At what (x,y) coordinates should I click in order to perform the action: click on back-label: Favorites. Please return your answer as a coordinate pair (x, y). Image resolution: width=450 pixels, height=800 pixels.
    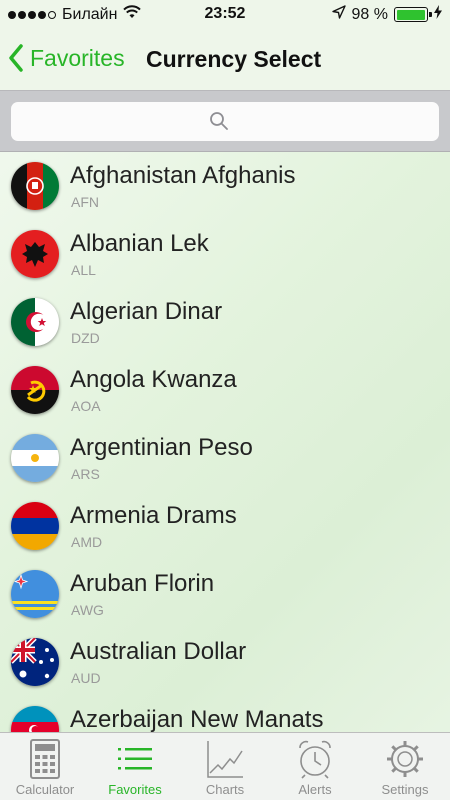
    Looking at the image, I should click on (77, 57).